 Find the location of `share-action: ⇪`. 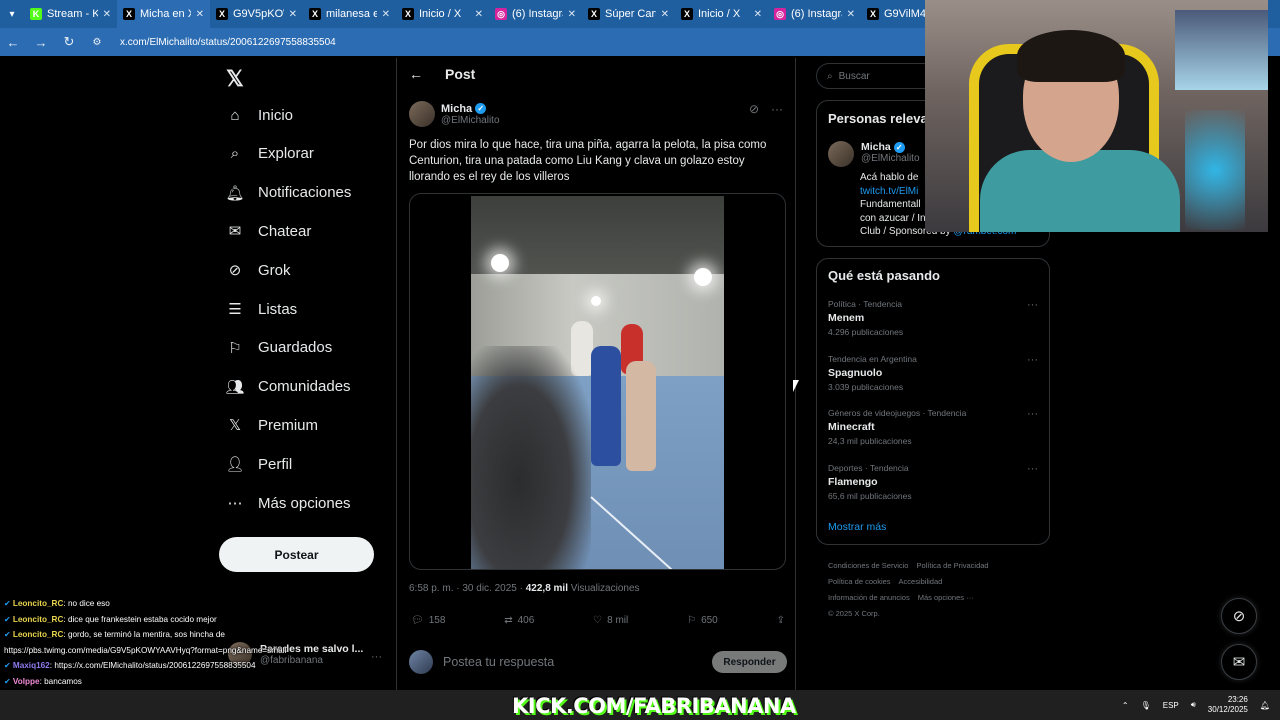

share-action: ⇪ is located at coordinates (781, 620).